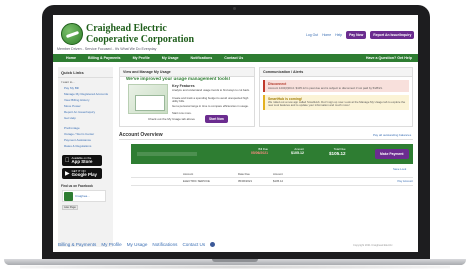 This screenshot has height=271, width=470. I want to click on usage-illustration, so click(148, 99).